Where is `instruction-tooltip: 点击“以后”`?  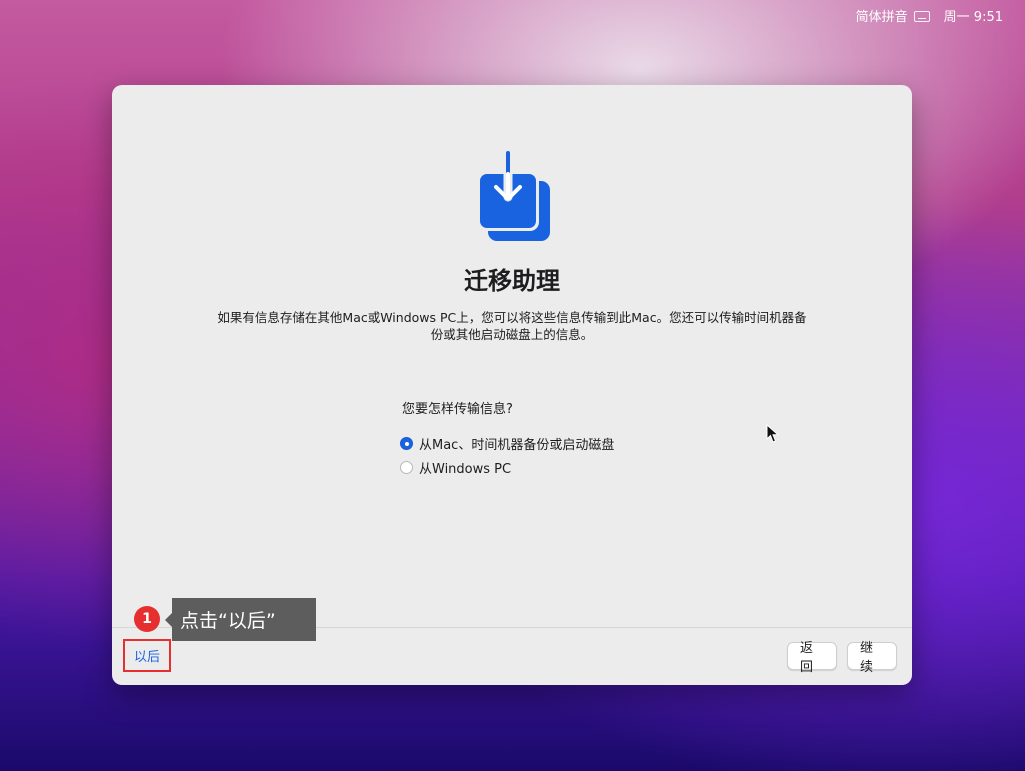 instruction-tooltip: 点击“以后” is located at coordinates (240, 619).